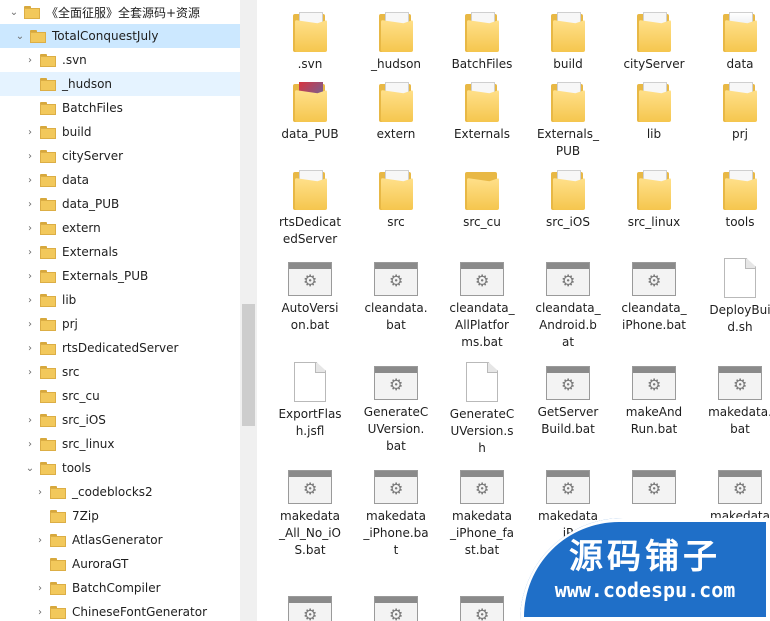 Image resolution: width=770 pixels, height=621 pixels. What do you see at coordinates (482, 112) in the screenshot?
I see `folder-item: Externals` at bounding box center [482, 112].